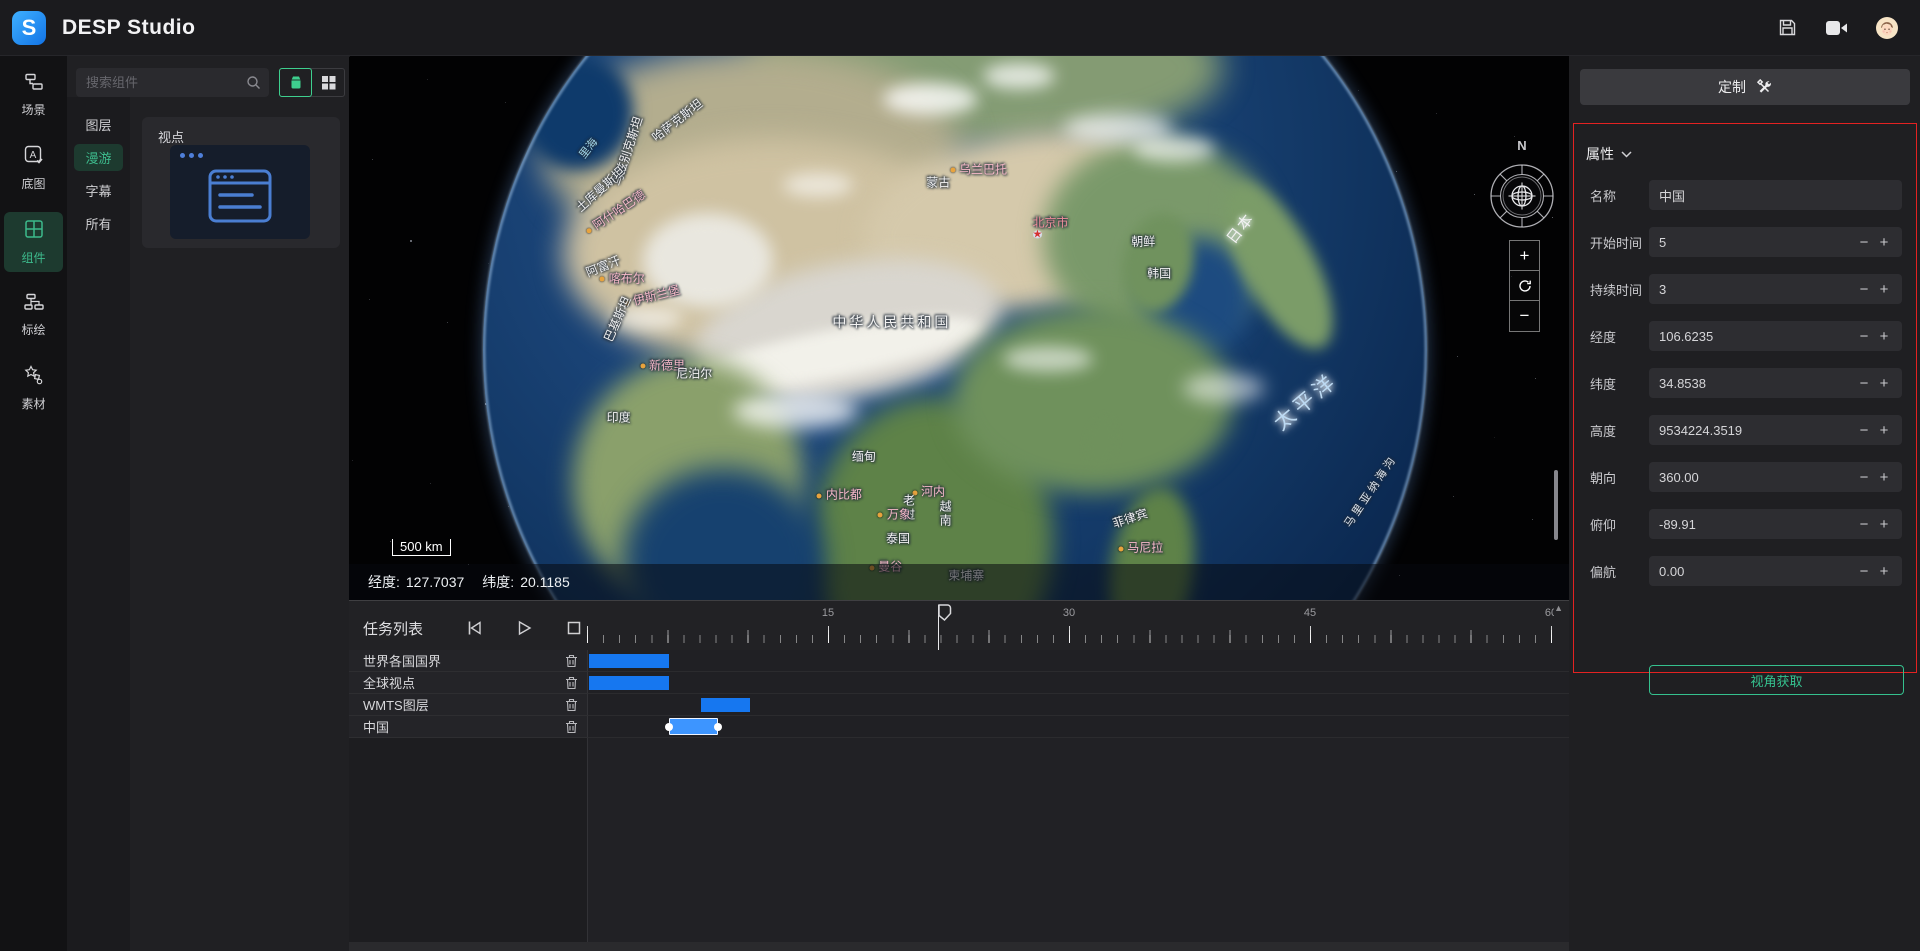  I want to click on tab-subtitle: 字幕, so click(98, 190).